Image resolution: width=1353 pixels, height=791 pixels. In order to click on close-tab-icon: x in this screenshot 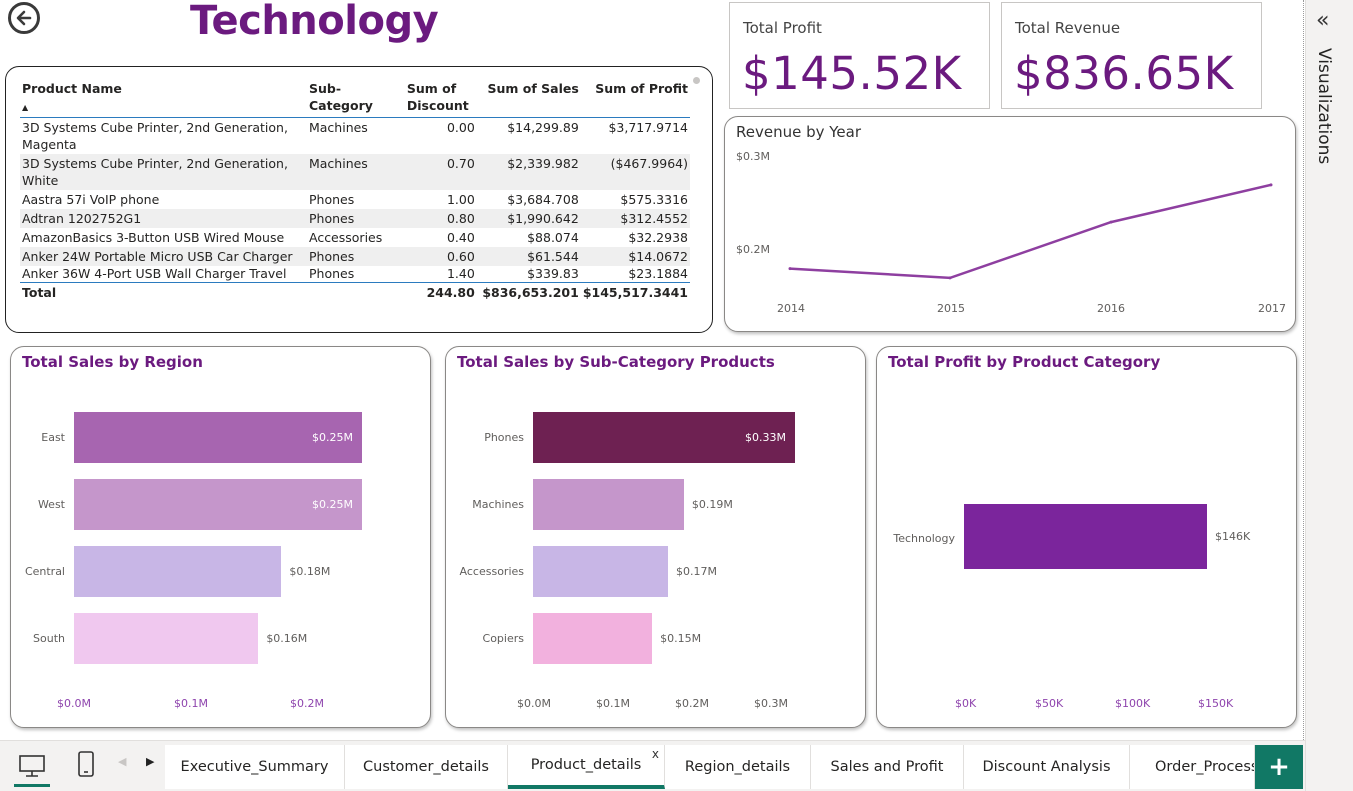, I will do `click(655, 754)`.